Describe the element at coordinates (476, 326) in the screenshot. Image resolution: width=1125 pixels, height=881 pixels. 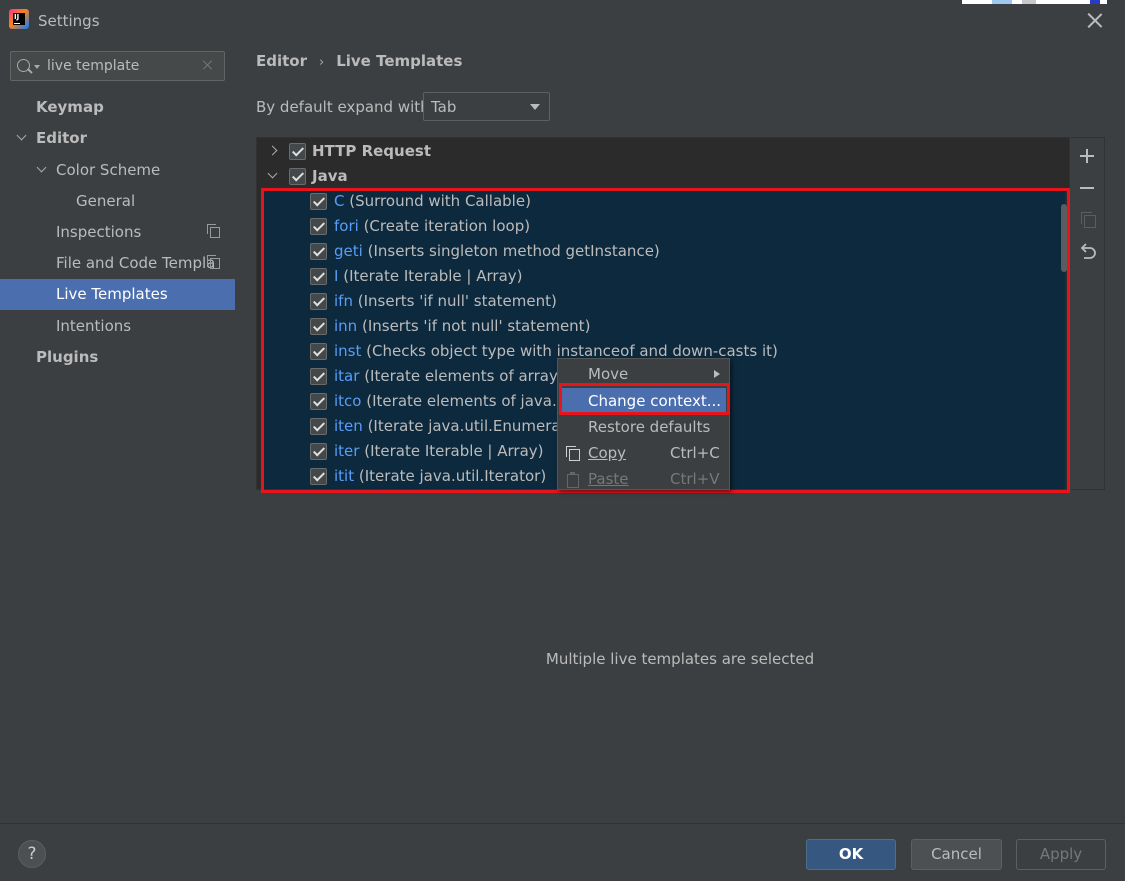
I see `template-description: (Inserts 'if not null' statement)` at that location.